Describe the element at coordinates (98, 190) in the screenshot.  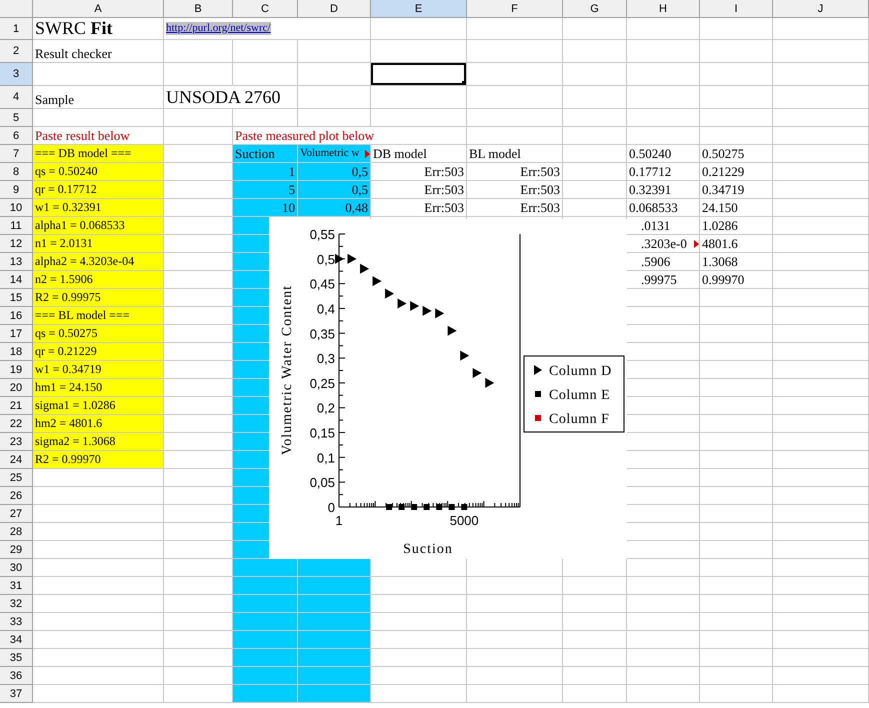
I see `filled-cell: qr = 0.17712` at that location.